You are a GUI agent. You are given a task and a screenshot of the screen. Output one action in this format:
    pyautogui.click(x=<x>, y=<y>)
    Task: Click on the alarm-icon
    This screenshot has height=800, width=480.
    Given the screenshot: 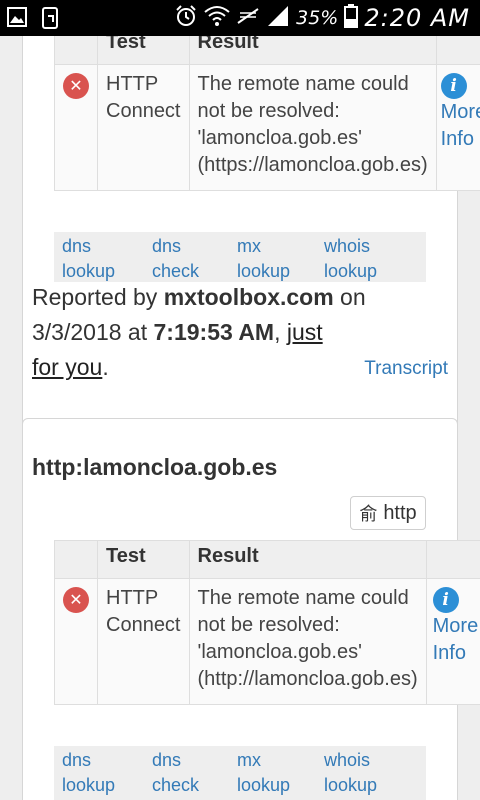 What is the action you would take?
    pyautogui.click(x=186, y=18)
    